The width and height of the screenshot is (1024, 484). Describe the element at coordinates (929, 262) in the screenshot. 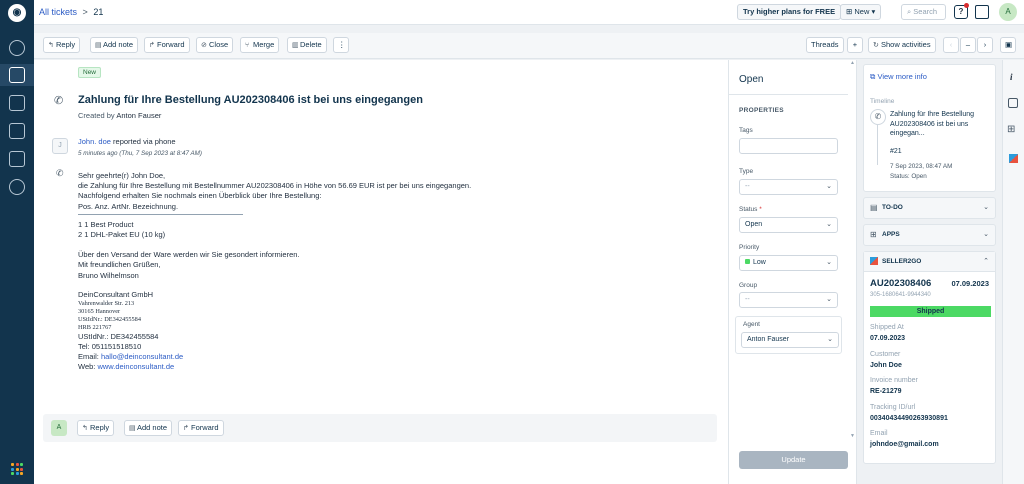

I see `seller2go-header: SELLER2GO ⌃` at that location.